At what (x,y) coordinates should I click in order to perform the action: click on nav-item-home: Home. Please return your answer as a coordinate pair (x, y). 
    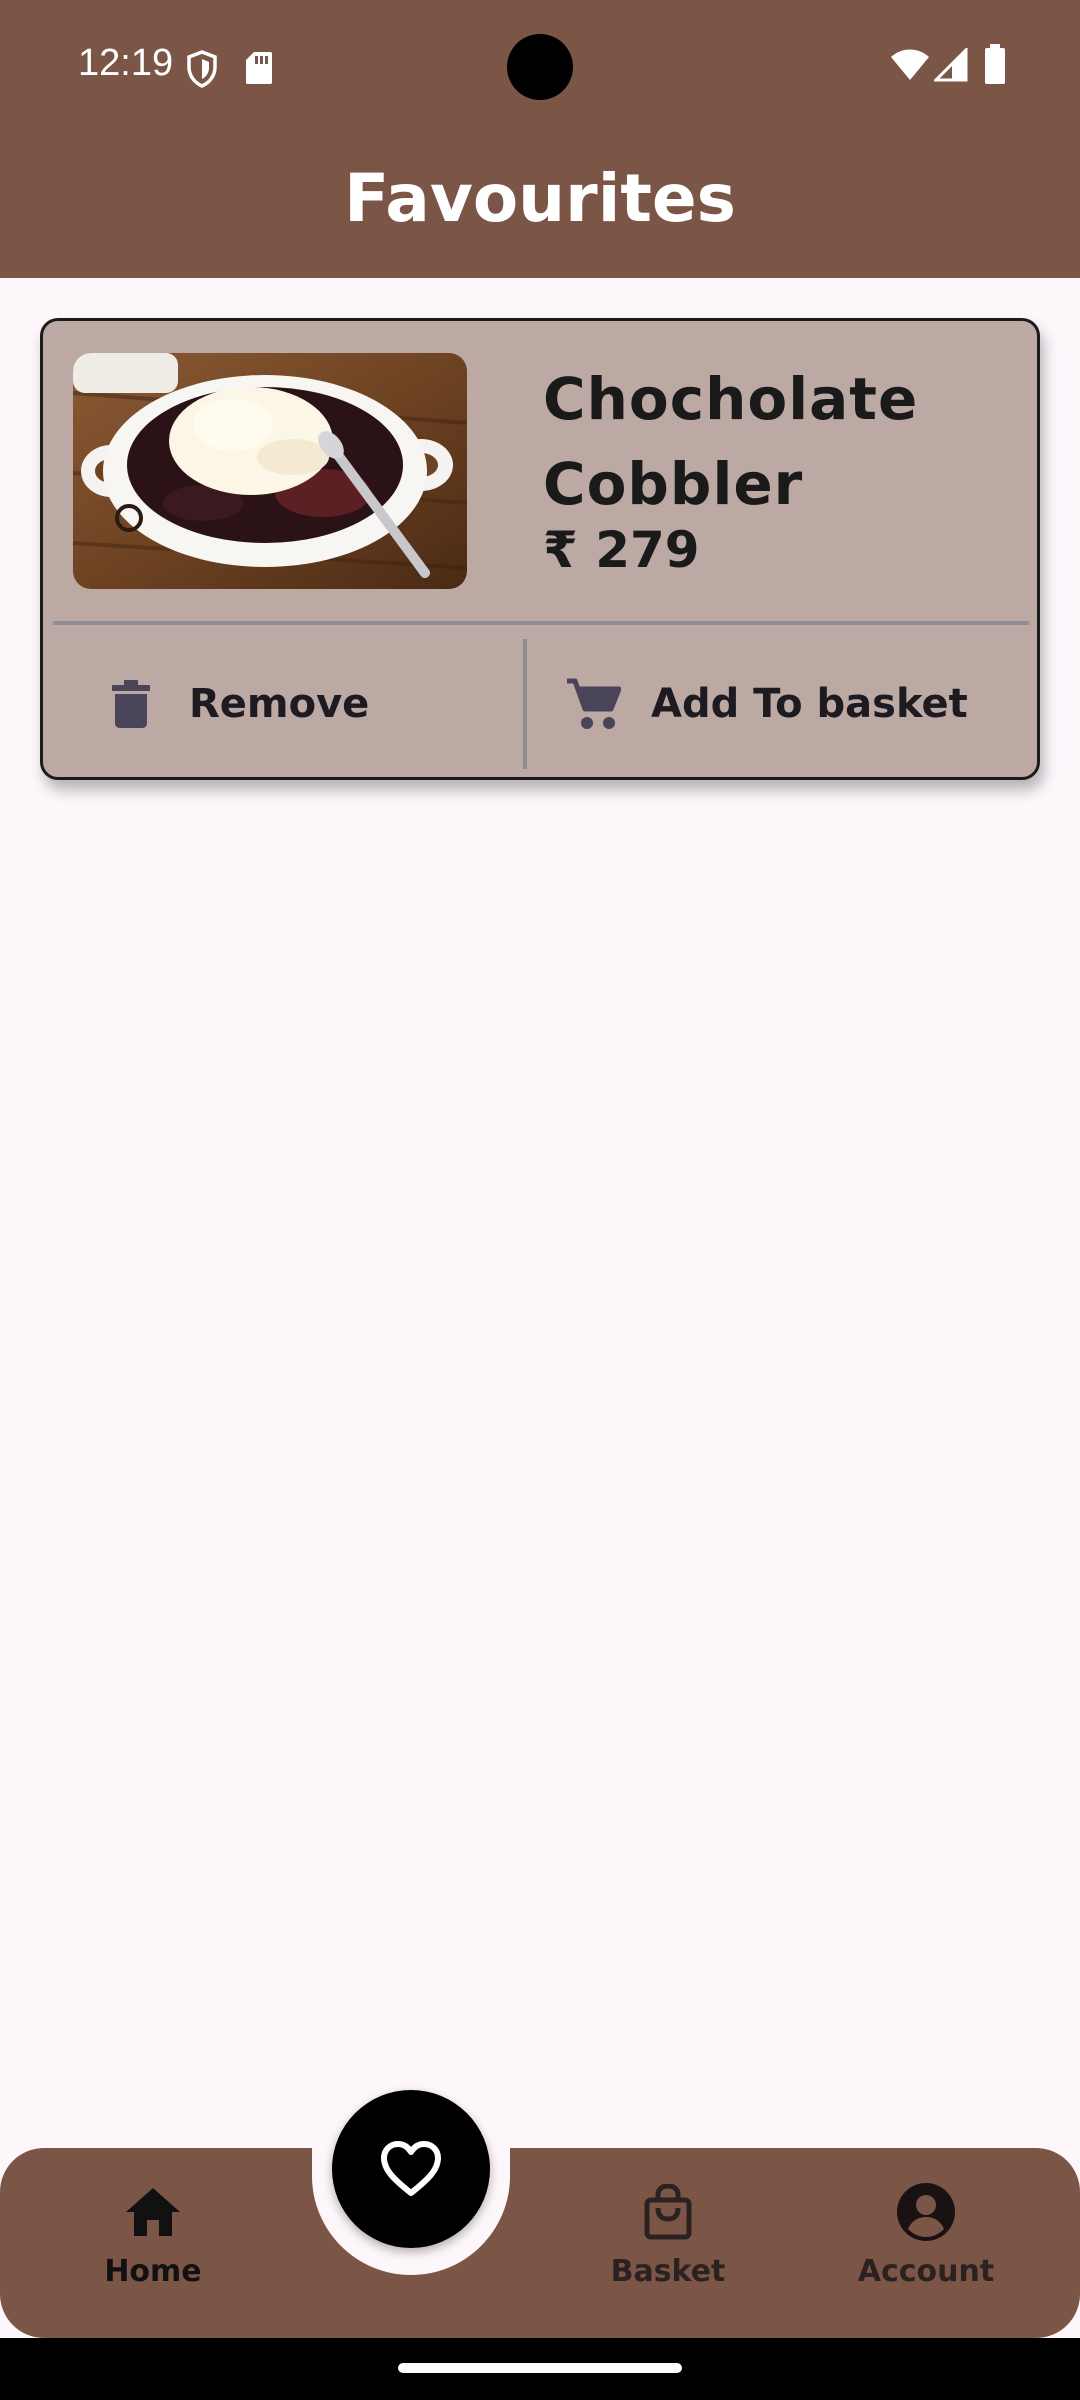
    Looking at the image, I should click on (153, 2245).